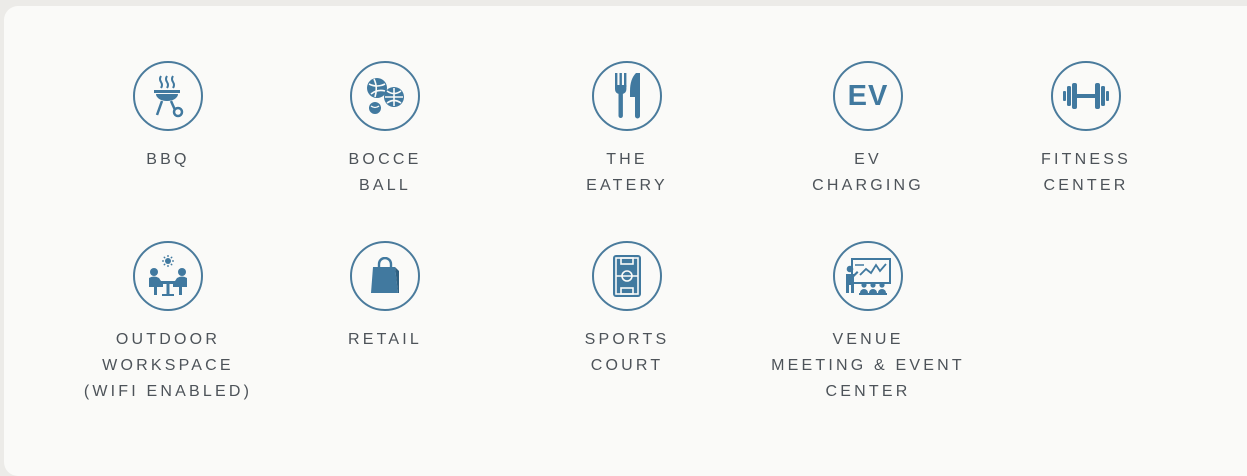 Image resolution: width=1247 pixels, height=476 pixels. I want to click on amenity-bocce-ball: BOCCE BALL, so click(385, 130).